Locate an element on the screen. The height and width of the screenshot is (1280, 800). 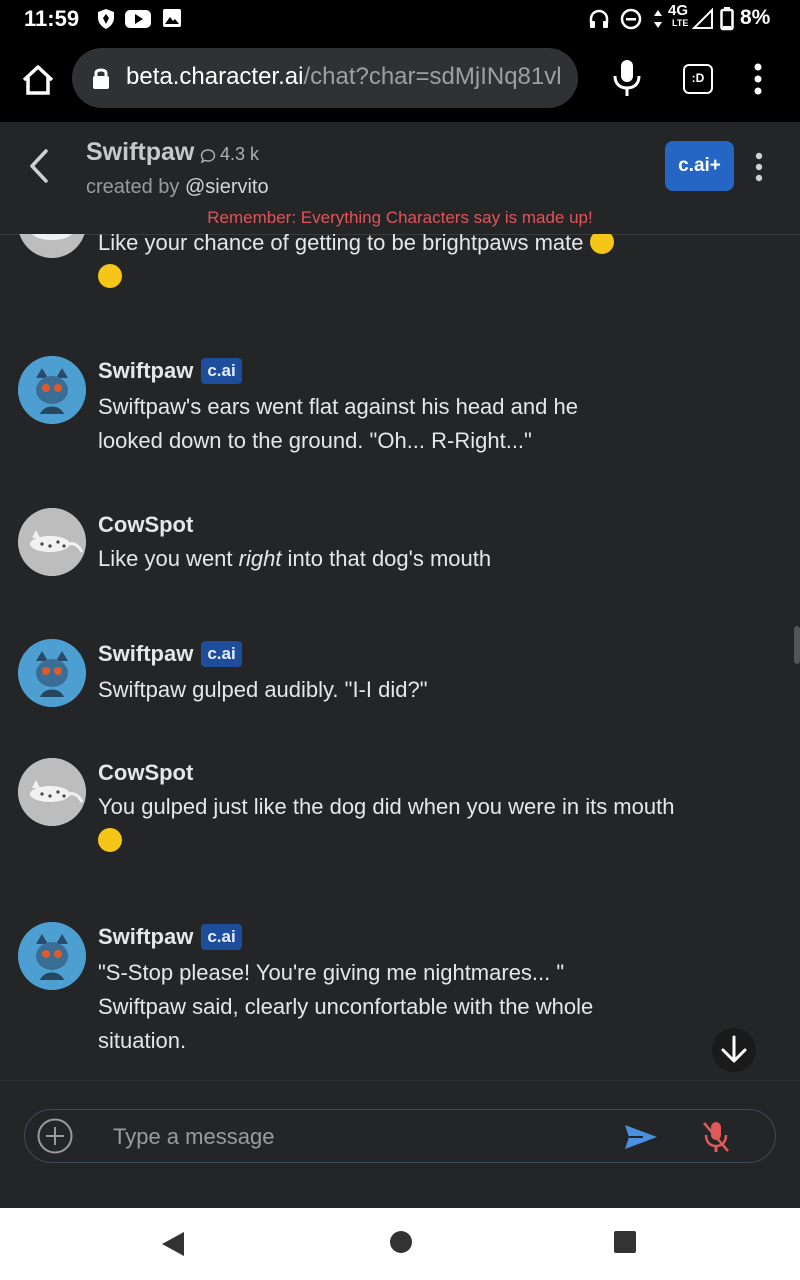
creator-handle: @siervito is located at coordinates (227, 187).